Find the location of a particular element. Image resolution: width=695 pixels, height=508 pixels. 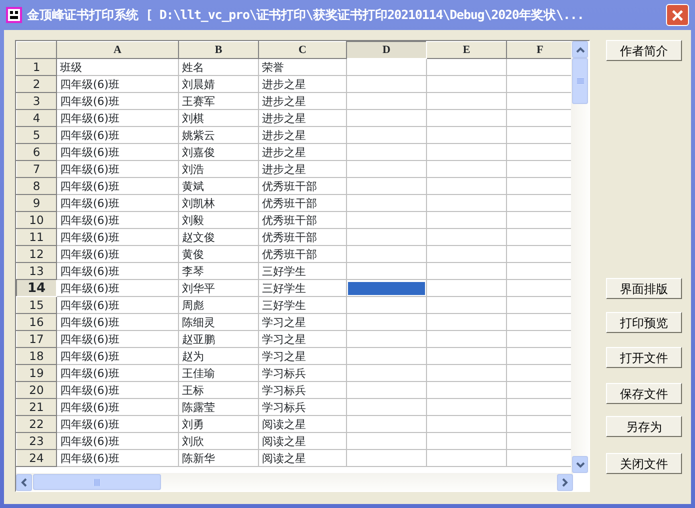

row-header: 7 is located at coordinates (36, 169).